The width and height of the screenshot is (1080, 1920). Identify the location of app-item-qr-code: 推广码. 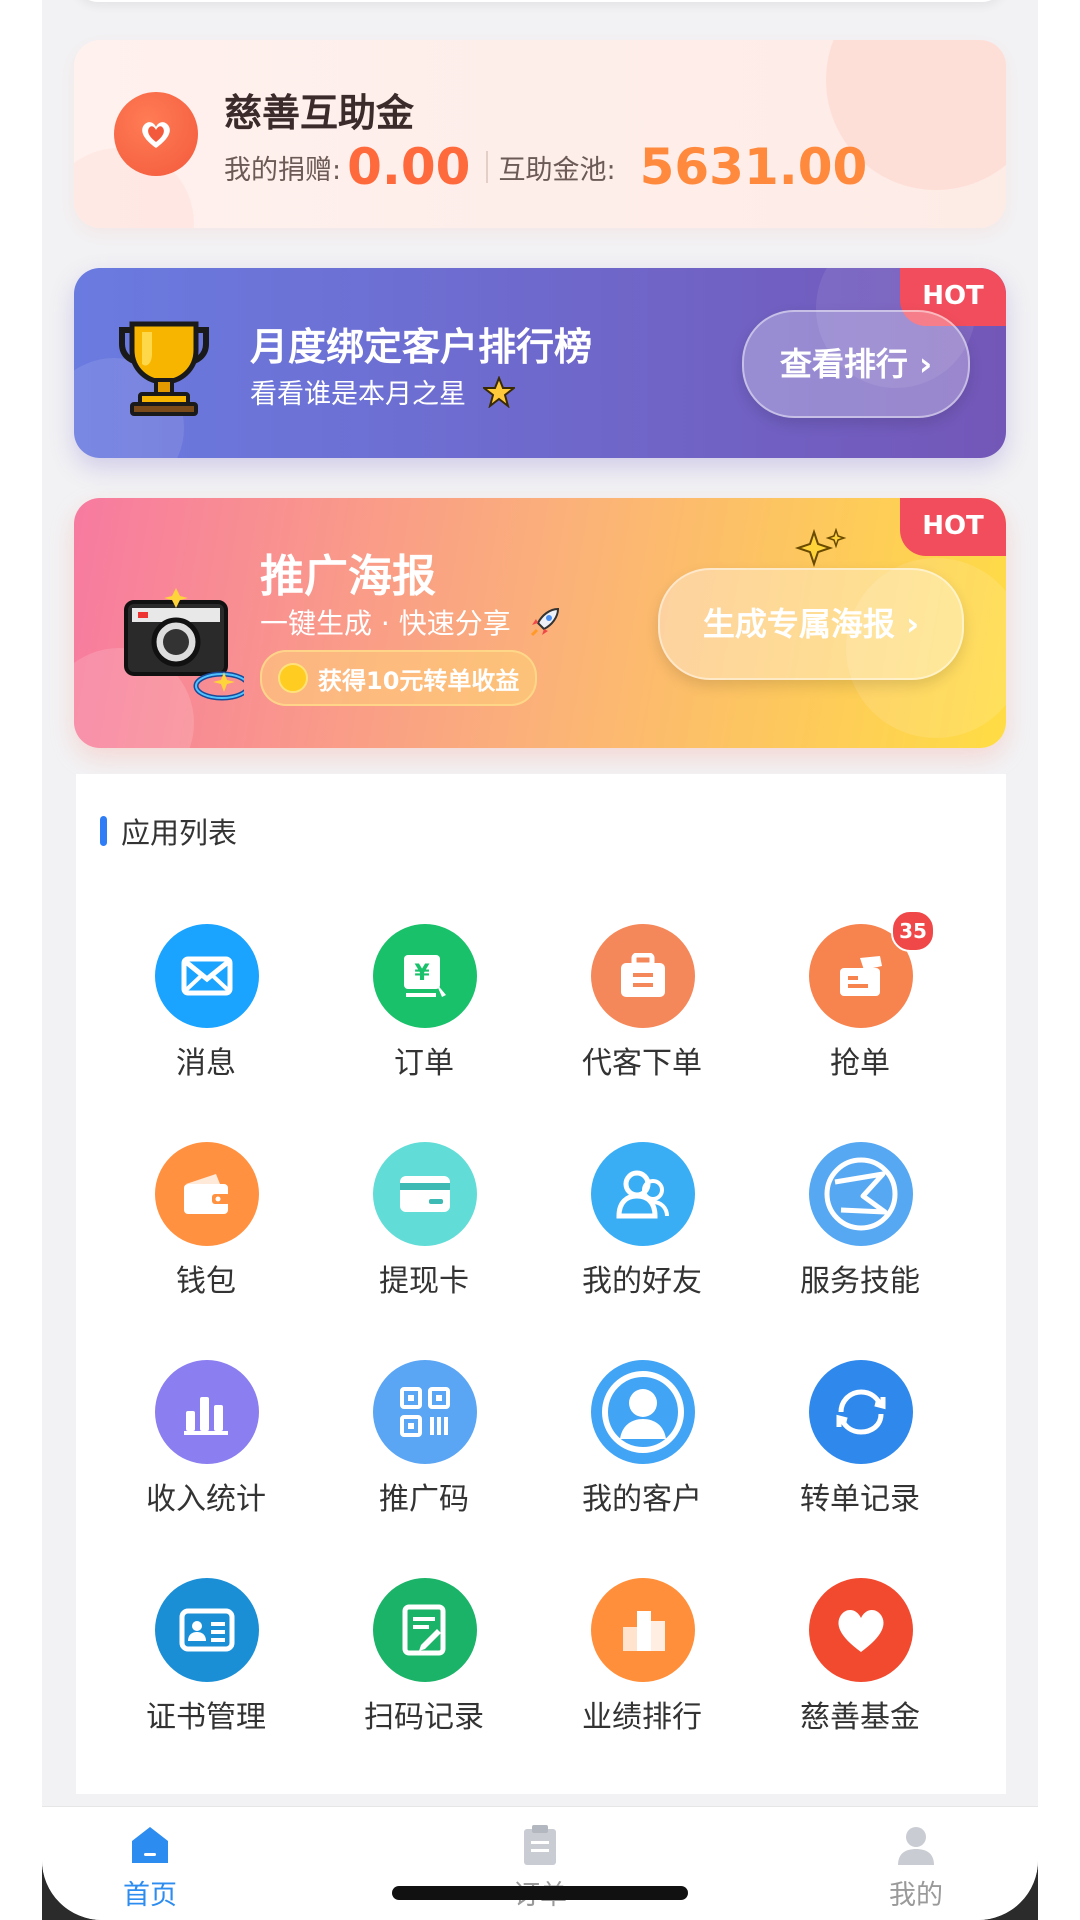
(424, 1455).